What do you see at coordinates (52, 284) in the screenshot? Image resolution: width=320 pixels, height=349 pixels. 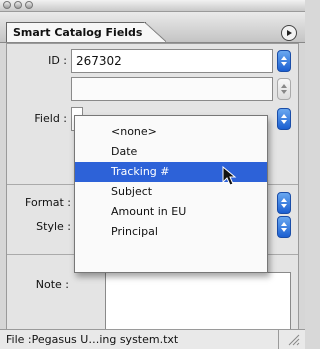 I see `note-label: Note :` at bounding box center [52, 284].